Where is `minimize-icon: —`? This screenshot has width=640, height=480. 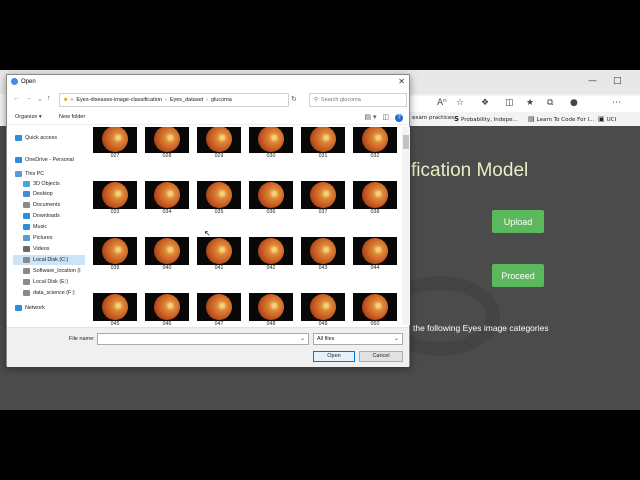 minimize-icon: — is located at coordinates (592, 81).